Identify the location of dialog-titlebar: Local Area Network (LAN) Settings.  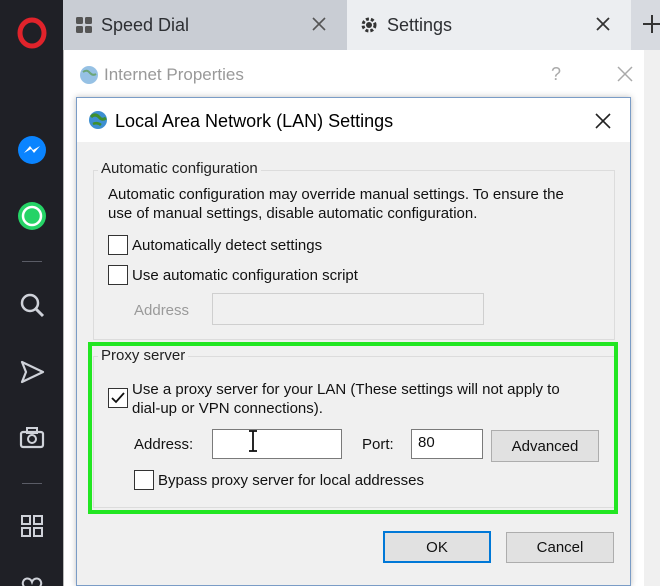
(353, 120).